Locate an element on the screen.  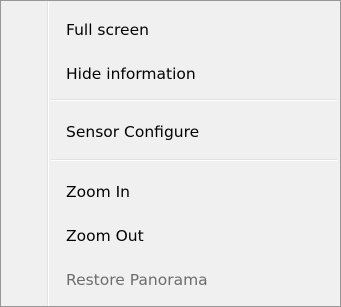
menu-item-label: Restore Panorama is located at coordinates (137, 280).